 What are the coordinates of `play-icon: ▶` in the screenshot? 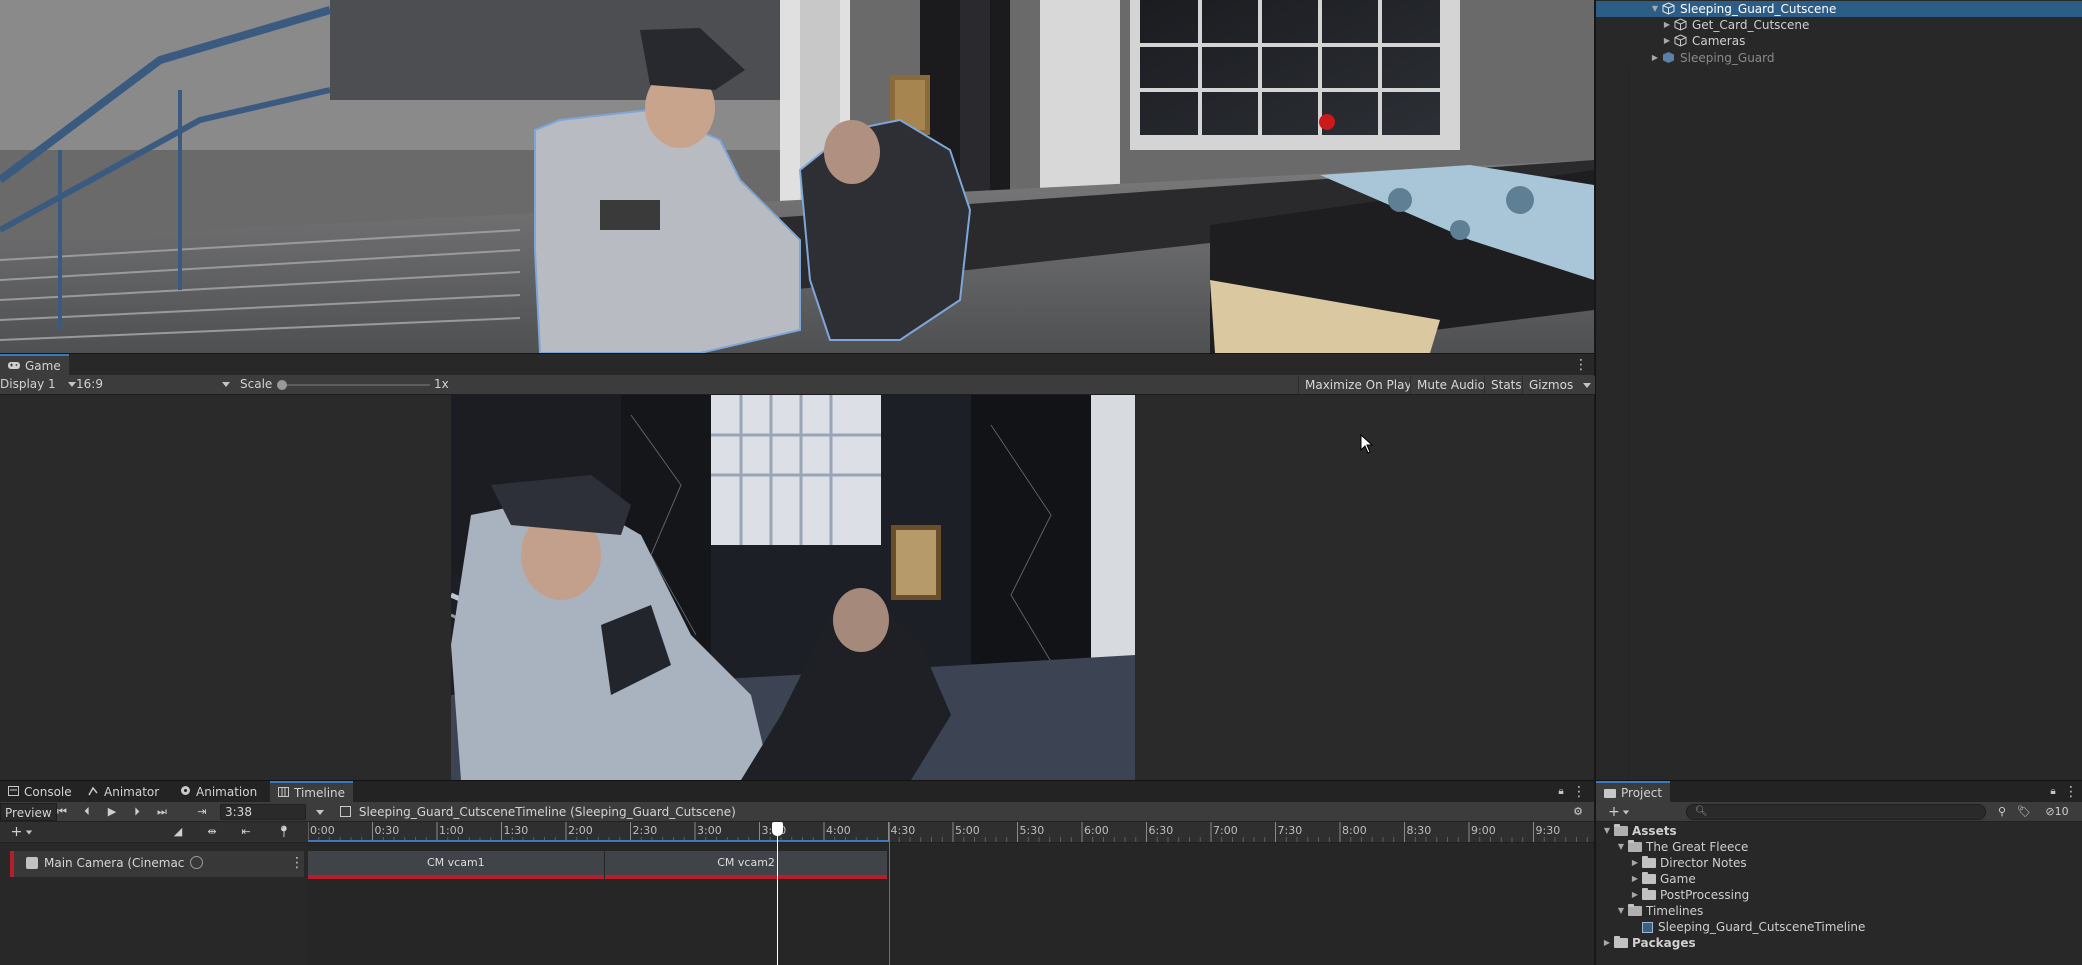 It's located at (112, 812).